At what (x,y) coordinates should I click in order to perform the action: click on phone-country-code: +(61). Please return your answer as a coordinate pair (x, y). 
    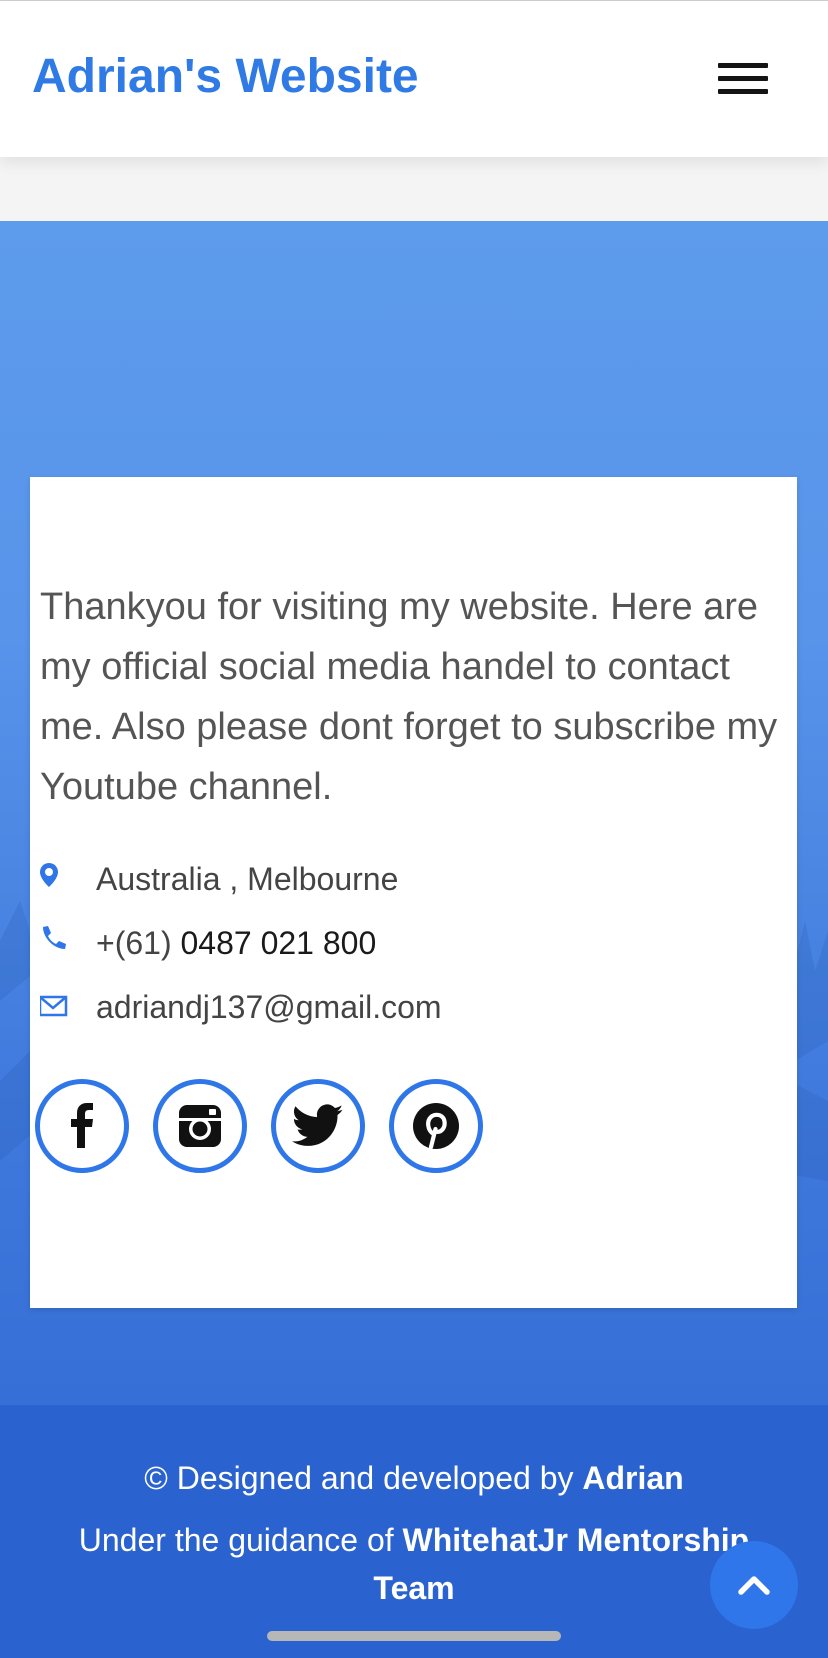
    Looking at the image, I should click on (134, 943).